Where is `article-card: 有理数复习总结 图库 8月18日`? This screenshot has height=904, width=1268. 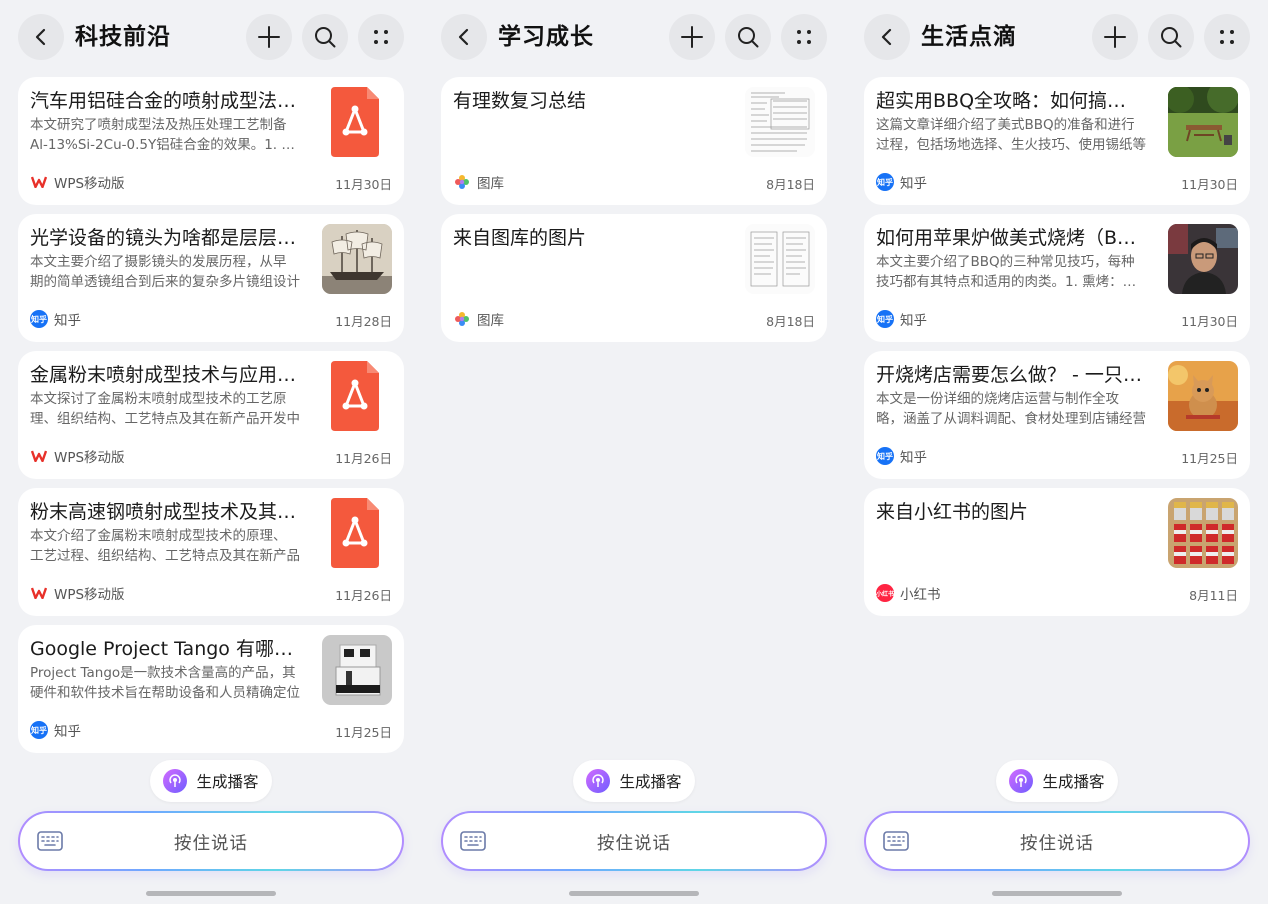
article-card: 有理数复习总结 图库 8月18日 is located at coordinates (634, 141).